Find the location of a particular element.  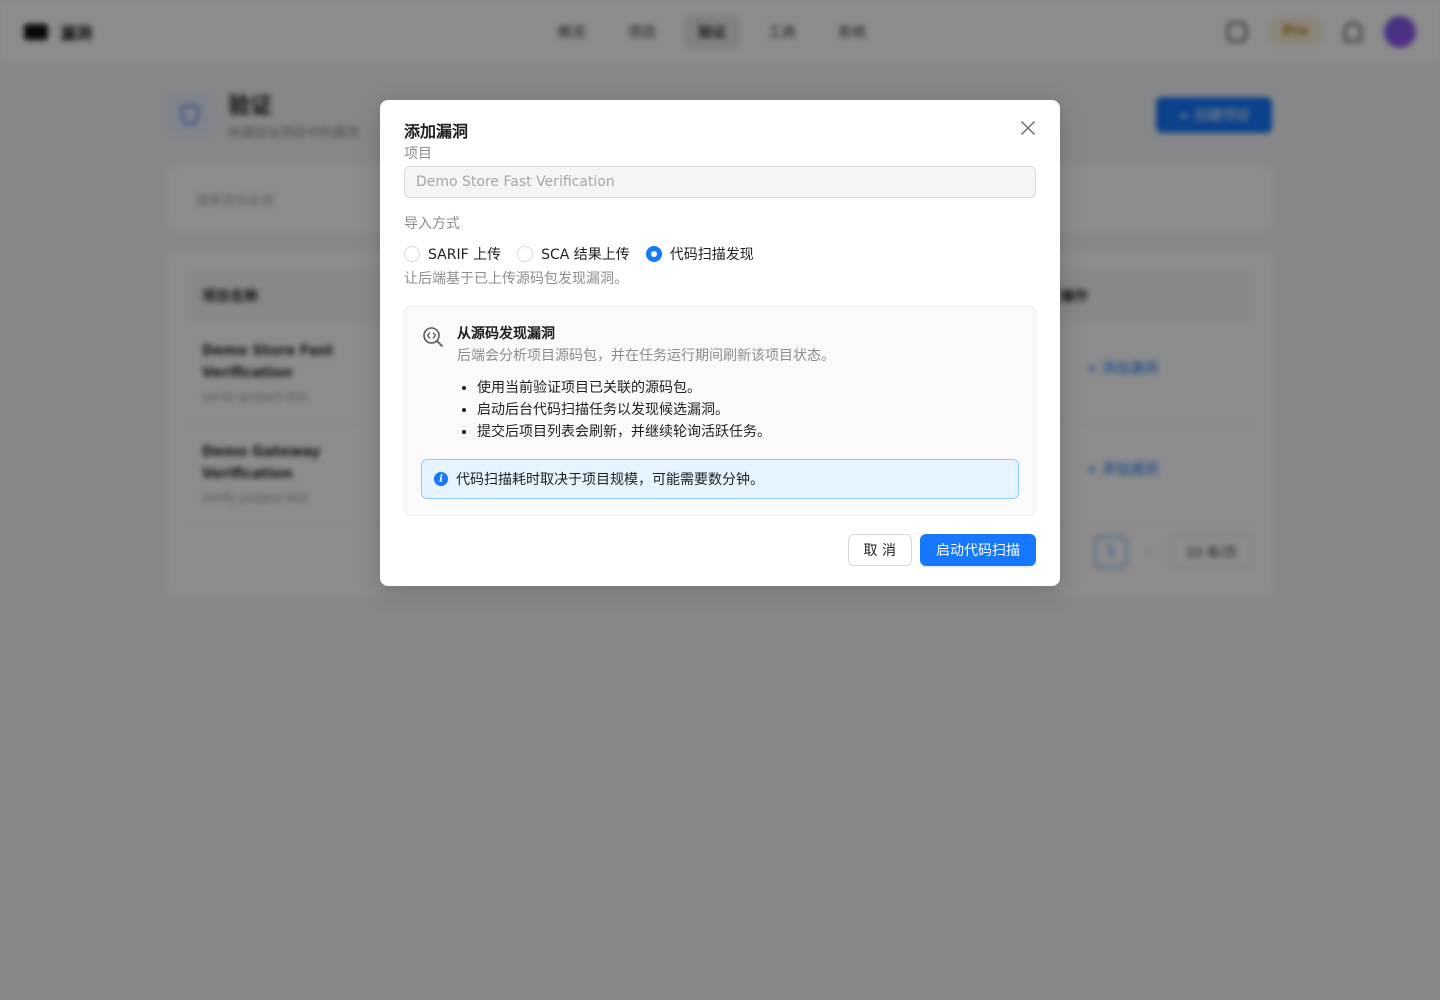

radio-sca-upload: SCA 结果上传 is located at coordinates (573, 254).